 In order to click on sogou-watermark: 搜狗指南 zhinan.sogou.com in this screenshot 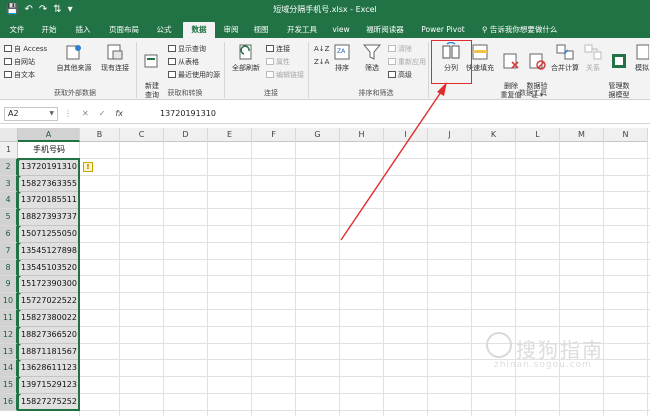, I will do `click(561, 352)`.